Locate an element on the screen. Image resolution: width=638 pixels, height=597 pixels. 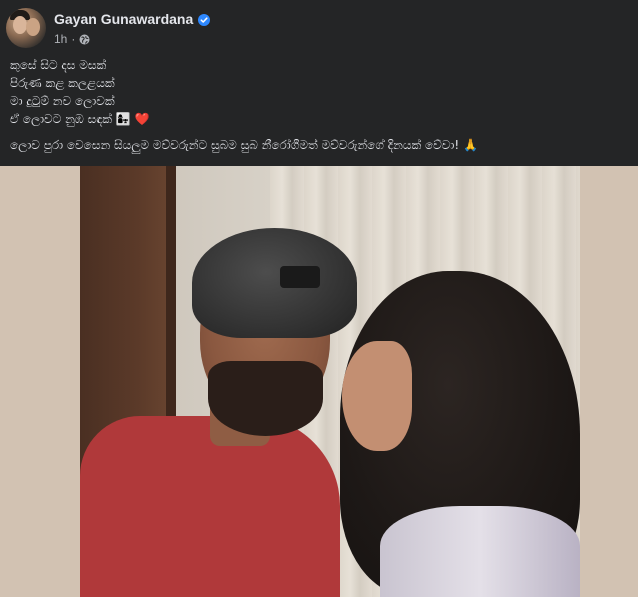
author-avatar is located at coordinates (26, 28).